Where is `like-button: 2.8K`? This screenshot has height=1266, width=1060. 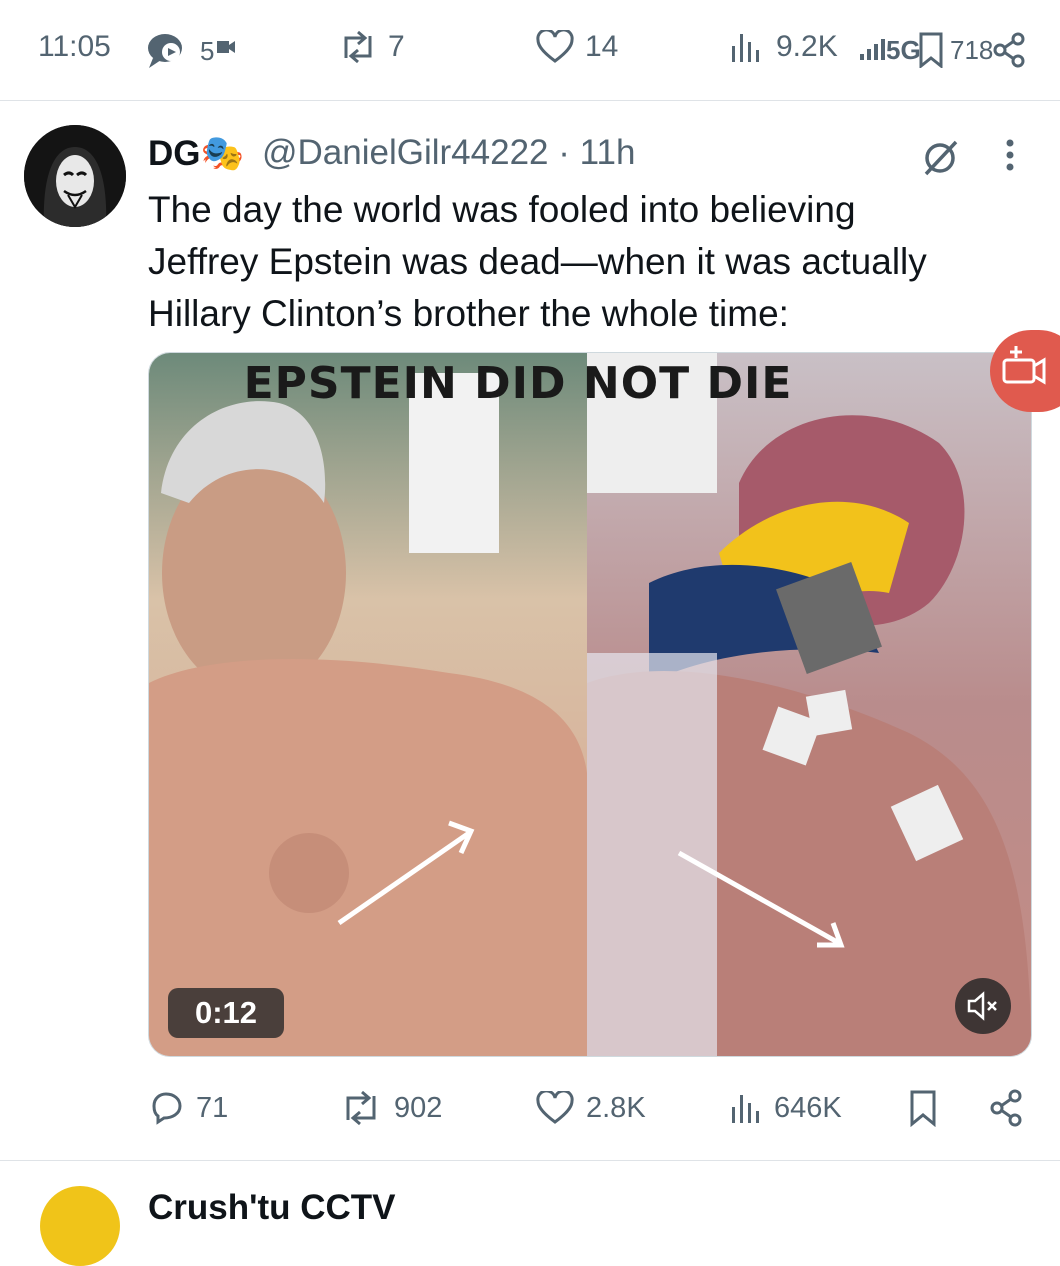 like-button: 2.8K is located at coordinates (591, 1108).